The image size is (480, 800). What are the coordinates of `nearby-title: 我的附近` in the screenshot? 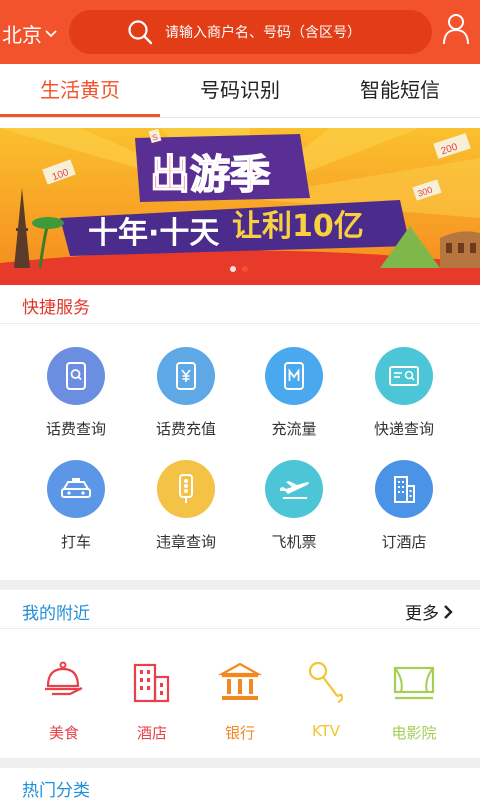 It's located at (56, 614).